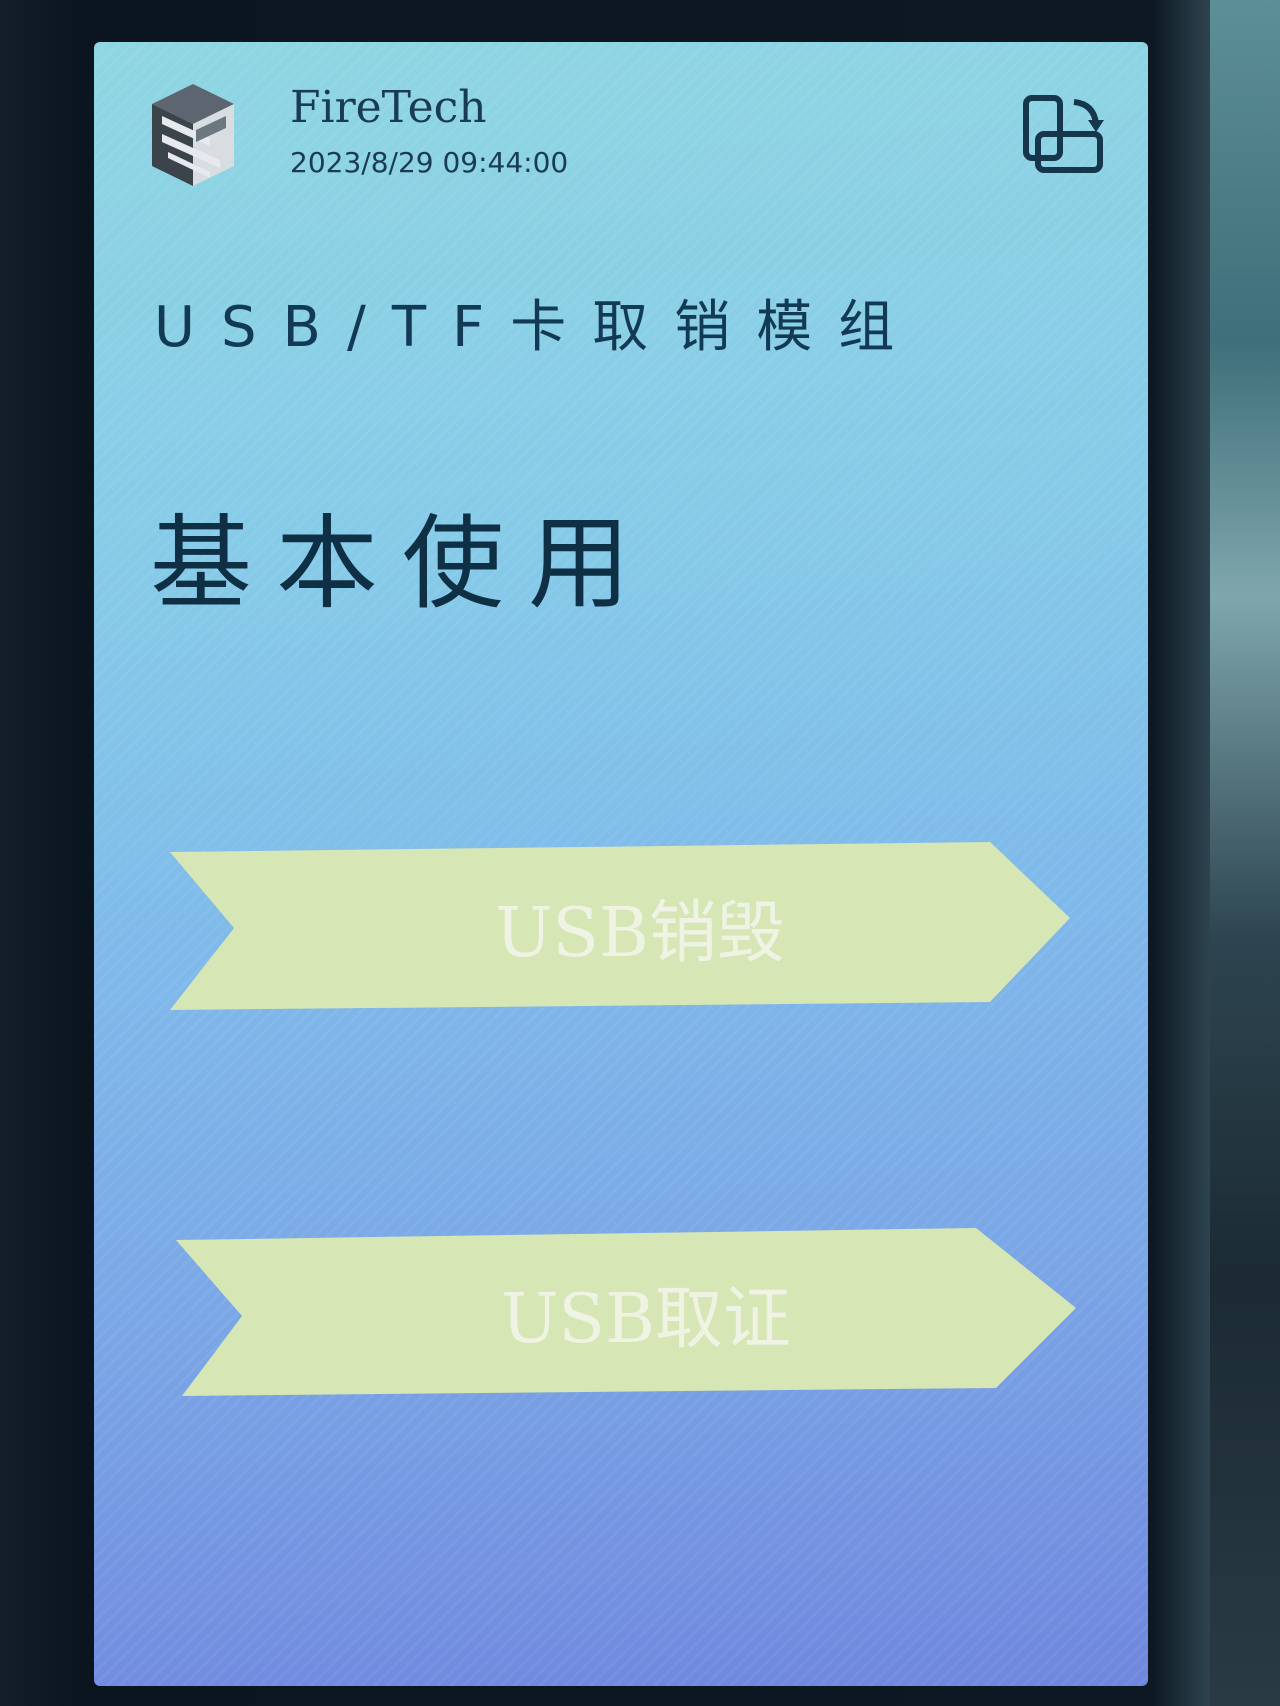  Describe the element at coordinates (429, 162) in the screenshot. I see `datetime-display: 2023/8/29 09:44:00` at that location.